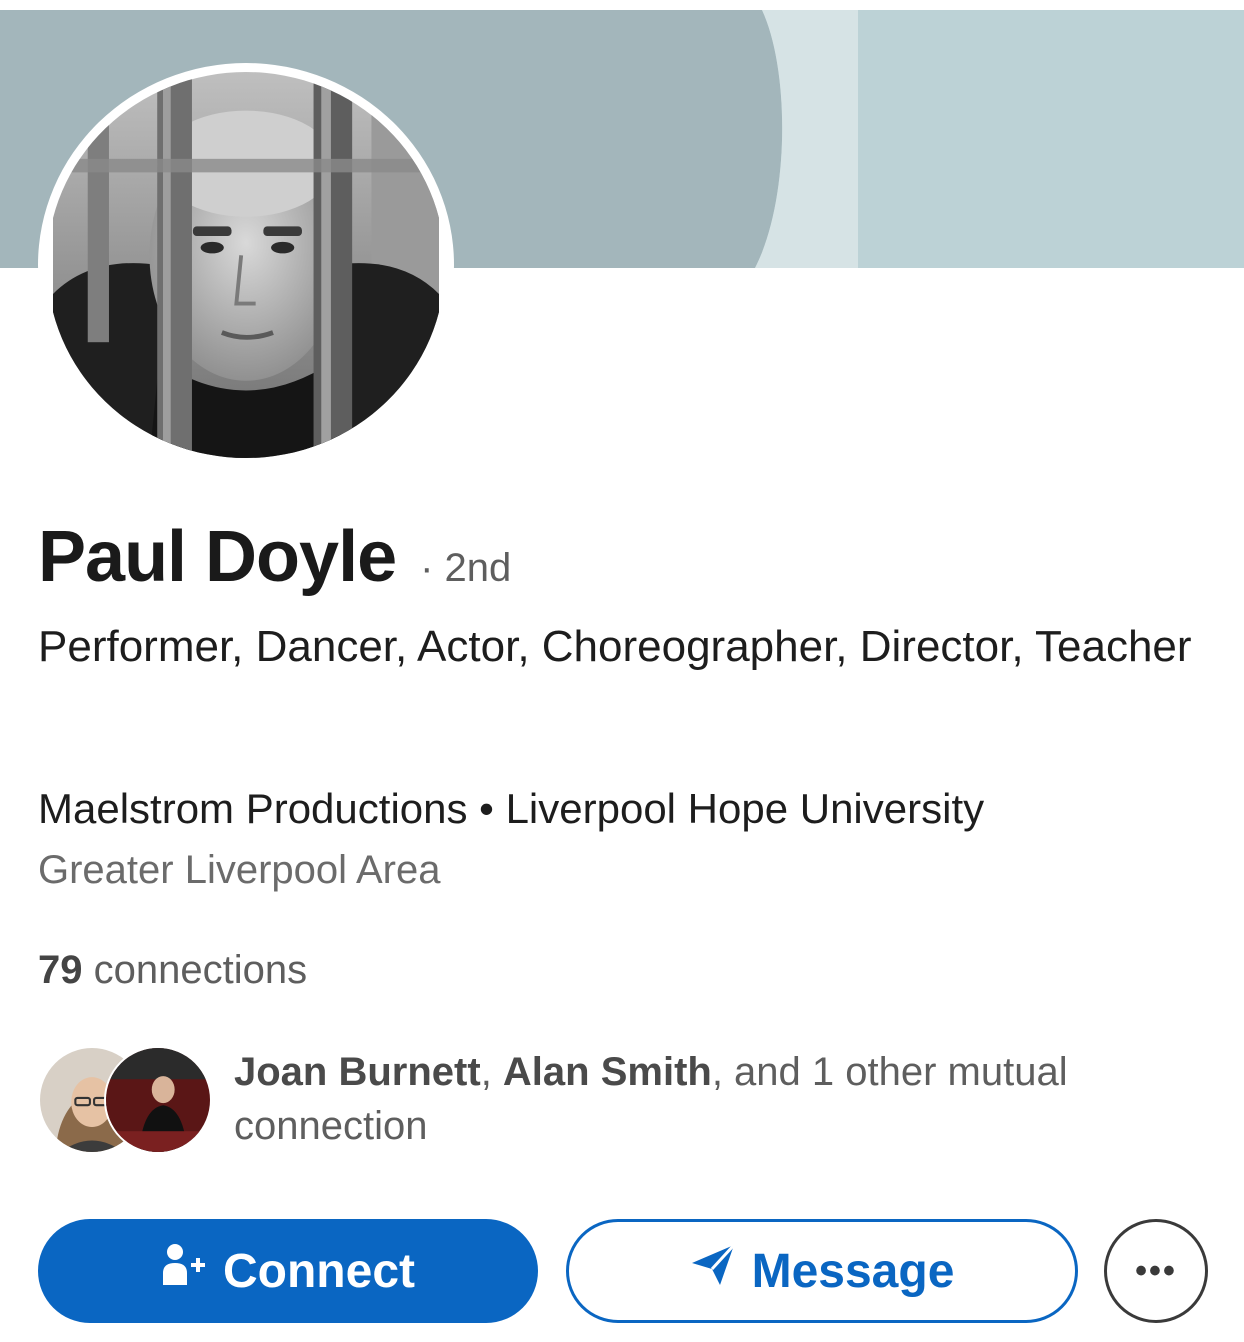  I want to click on profile-photo, so click(246, 265).